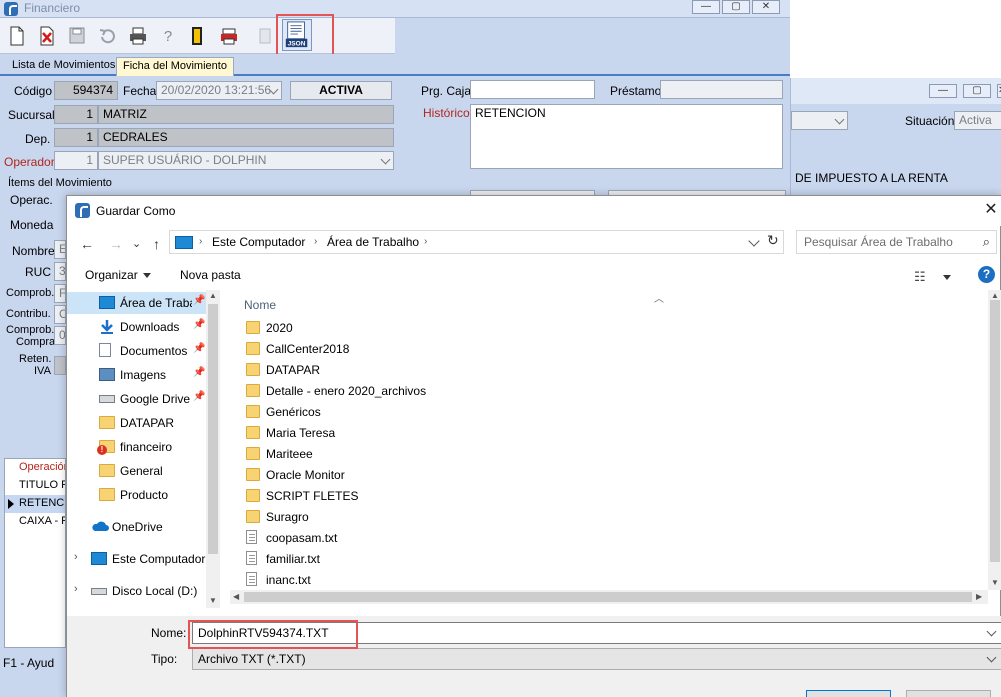 This screenshot has width=1001, height=697. Describe the element at coordinates (60, 335) in the screenshot. I see `comprob-compra-field: 00` at that location.